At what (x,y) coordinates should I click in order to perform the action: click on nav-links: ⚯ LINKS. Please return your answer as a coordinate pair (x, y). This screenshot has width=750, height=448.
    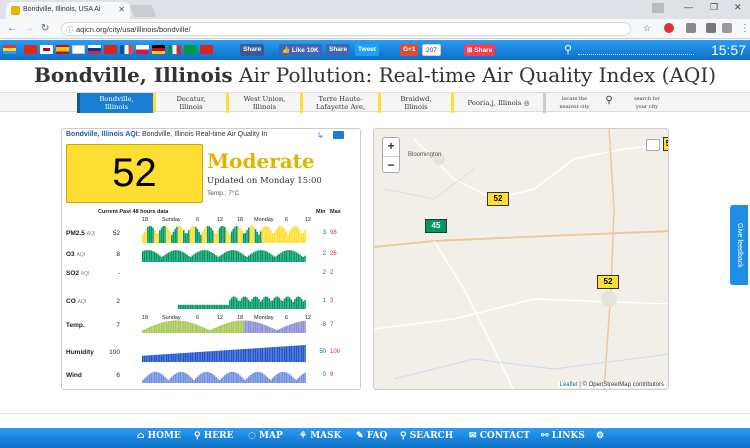
    Looking at the image, I should click on (563, 436).